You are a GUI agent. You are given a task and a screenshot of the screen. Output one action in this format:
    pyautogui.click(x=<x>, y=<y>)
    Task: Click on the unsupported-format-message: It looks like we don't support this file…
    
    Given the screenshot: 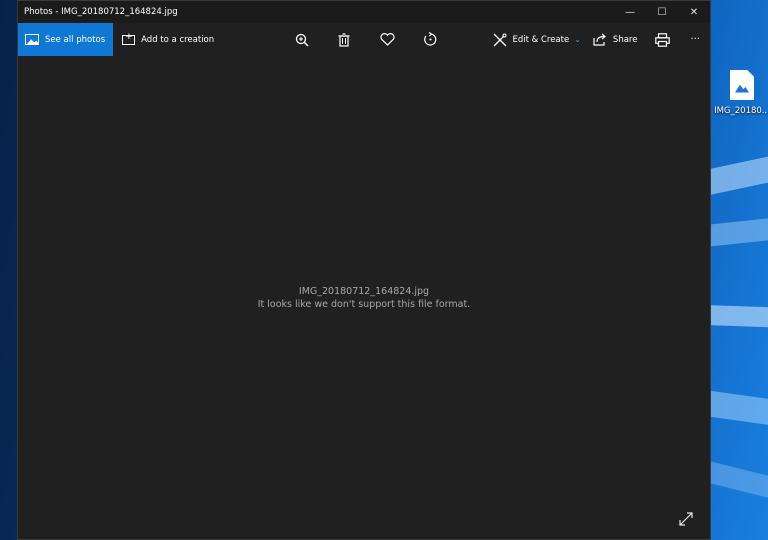 What is the action you would take?
    pyautogui.click(x=364, y=304)
    